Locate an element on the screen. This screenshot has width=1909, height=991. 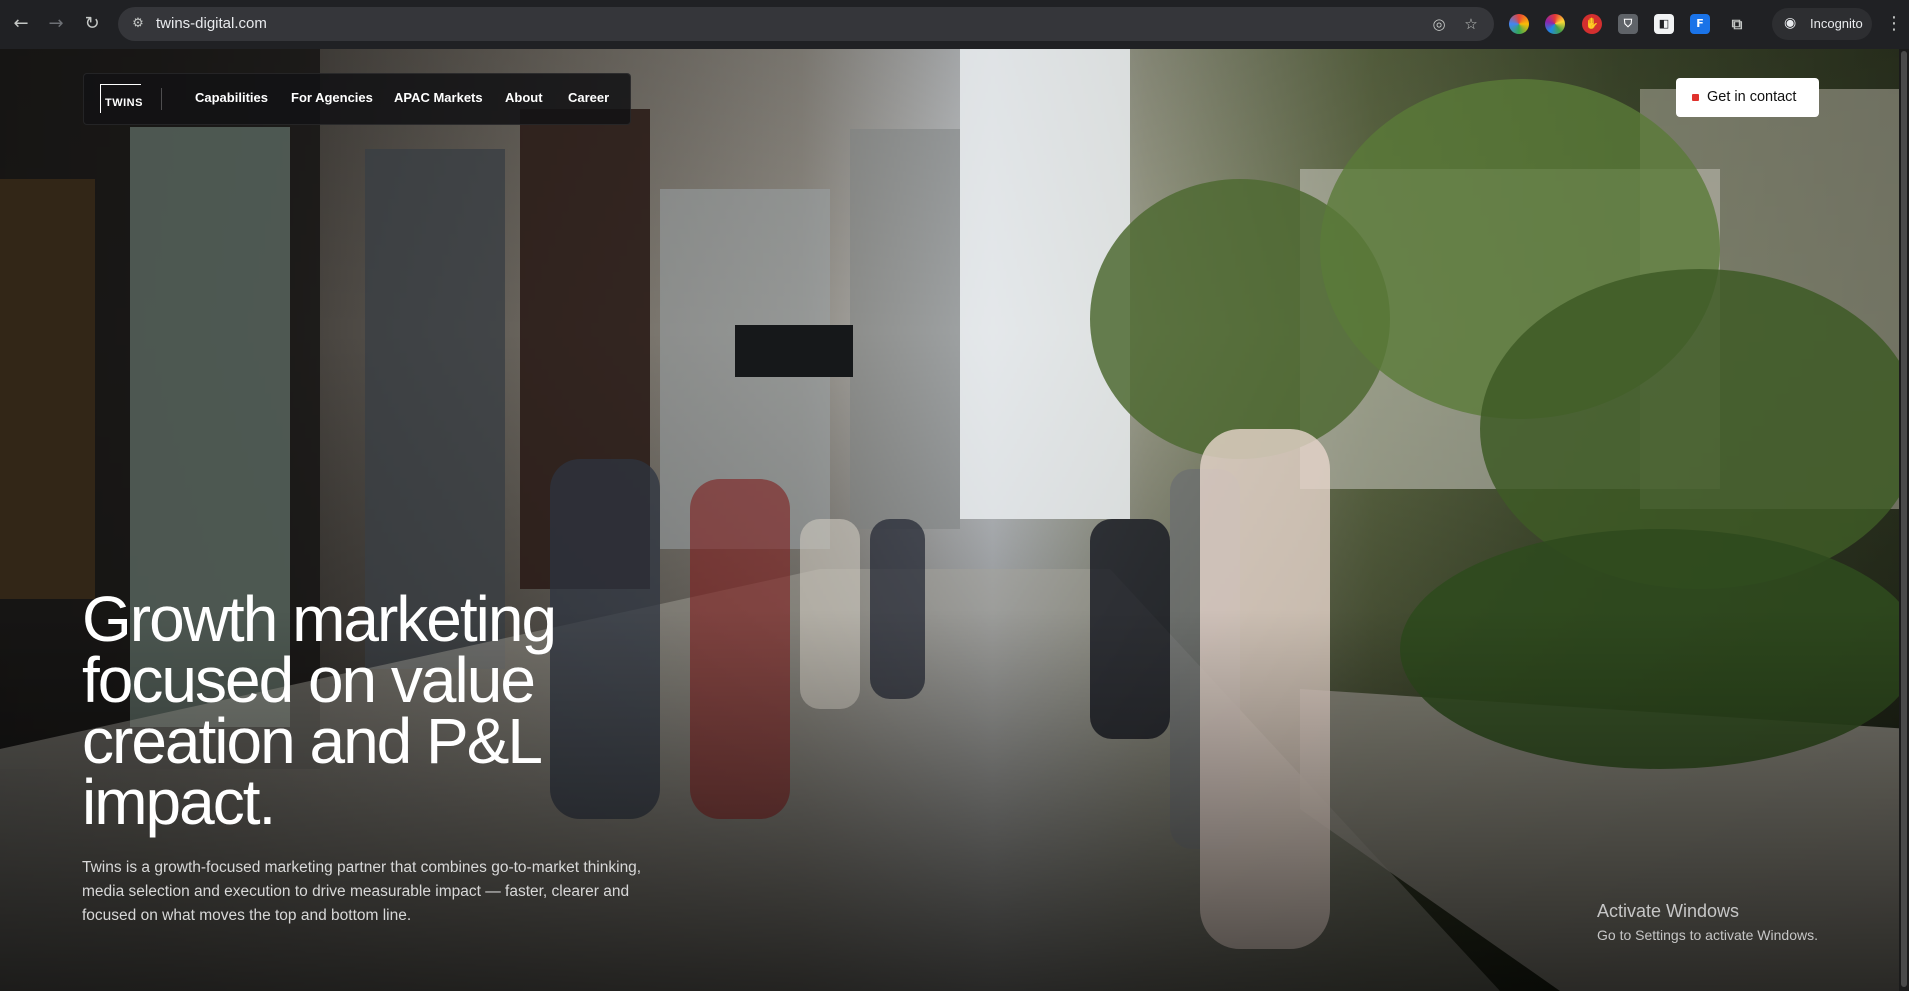
activate-windows-title: Activate Windows is located at coordinates (1668, 911).